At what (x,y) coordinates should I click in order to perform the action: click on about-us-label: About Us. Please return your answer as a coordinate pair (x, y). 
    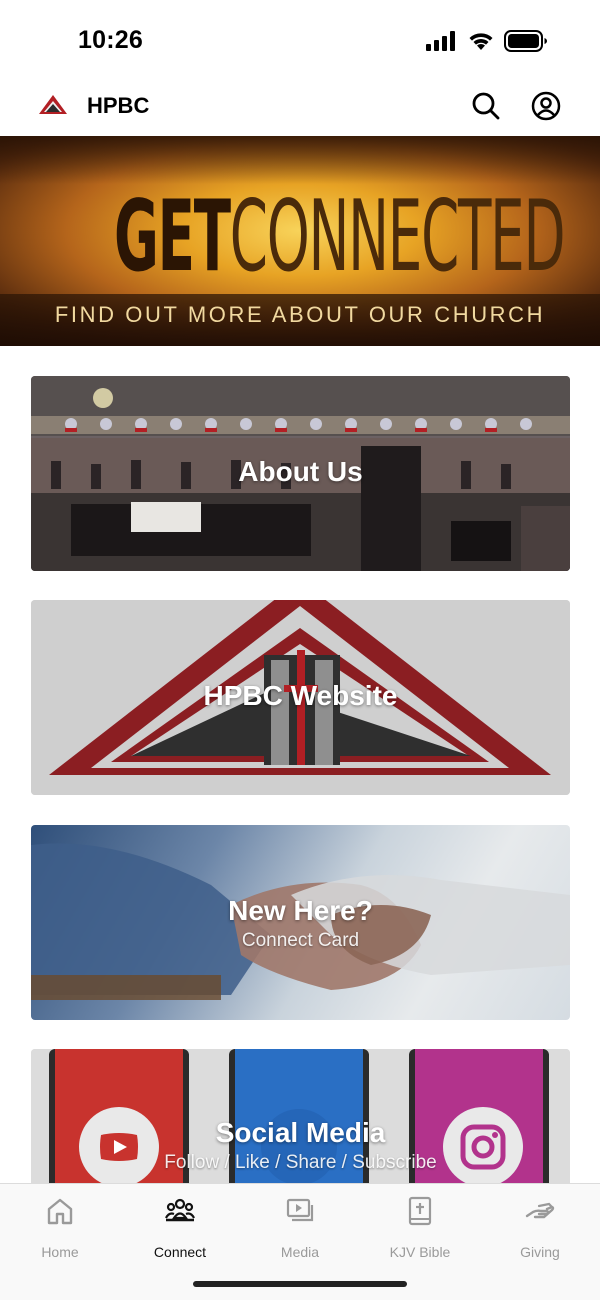
    Looking at the image, I should click on (300, 471).